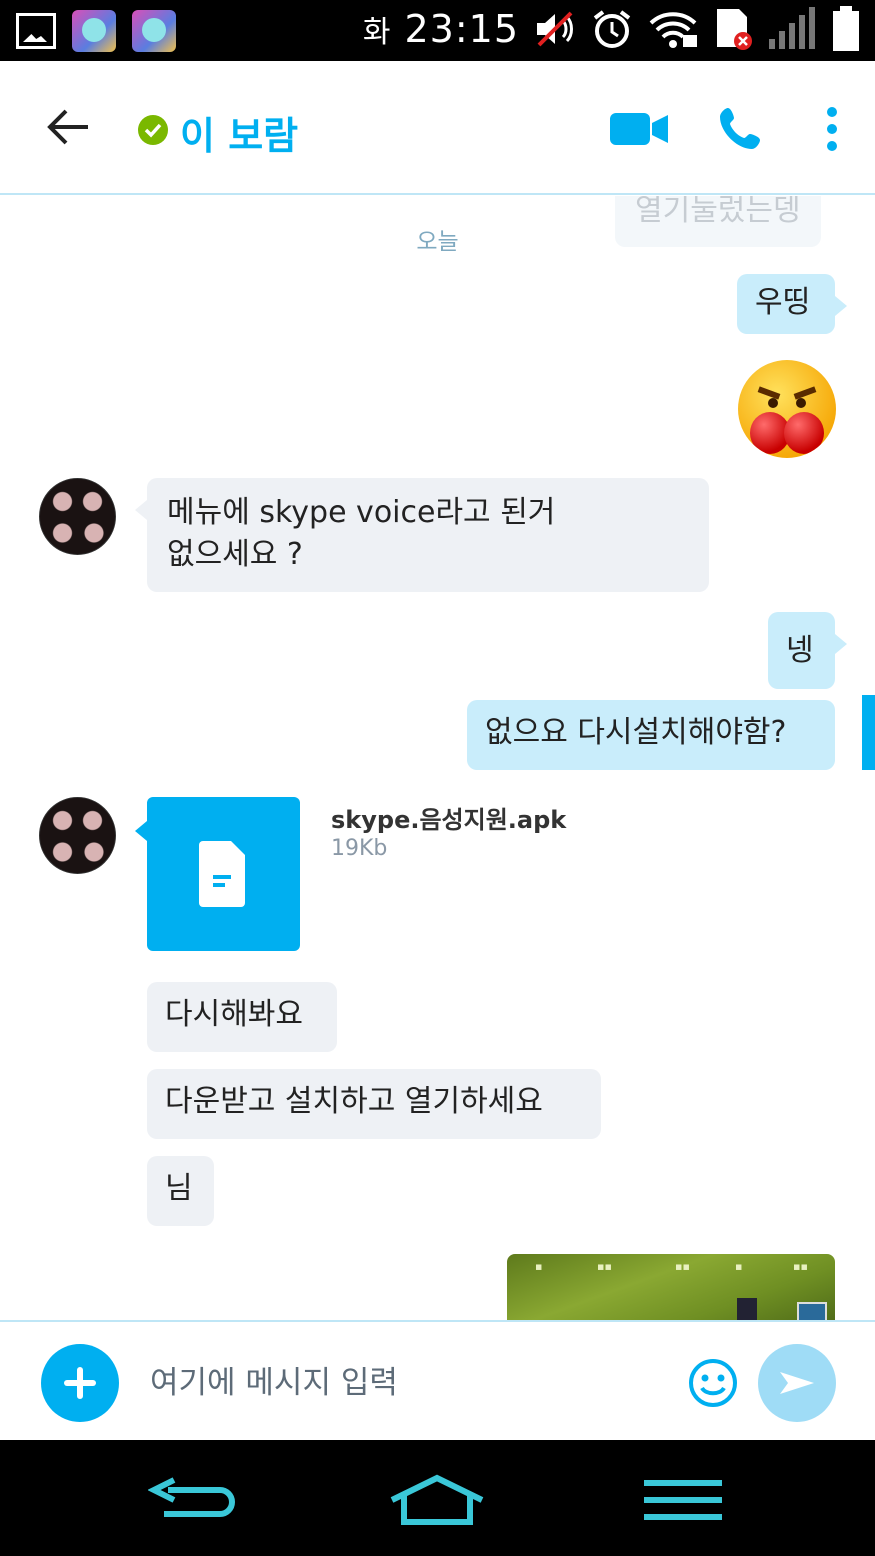 This screenshot has width=875, height=1556. What do you see at coordinates (36, 31) in the screenshot?
I see `gallery-notification-icon` at bounding box center [36, 31].